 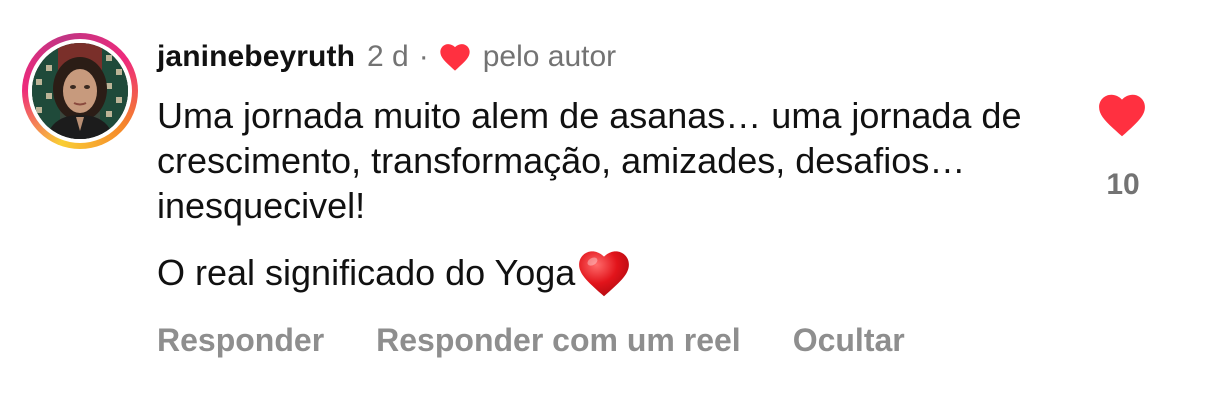 I want to click on comment-header: janinebeyruth 2 d · pelo autor, so click(x=386, y=57).